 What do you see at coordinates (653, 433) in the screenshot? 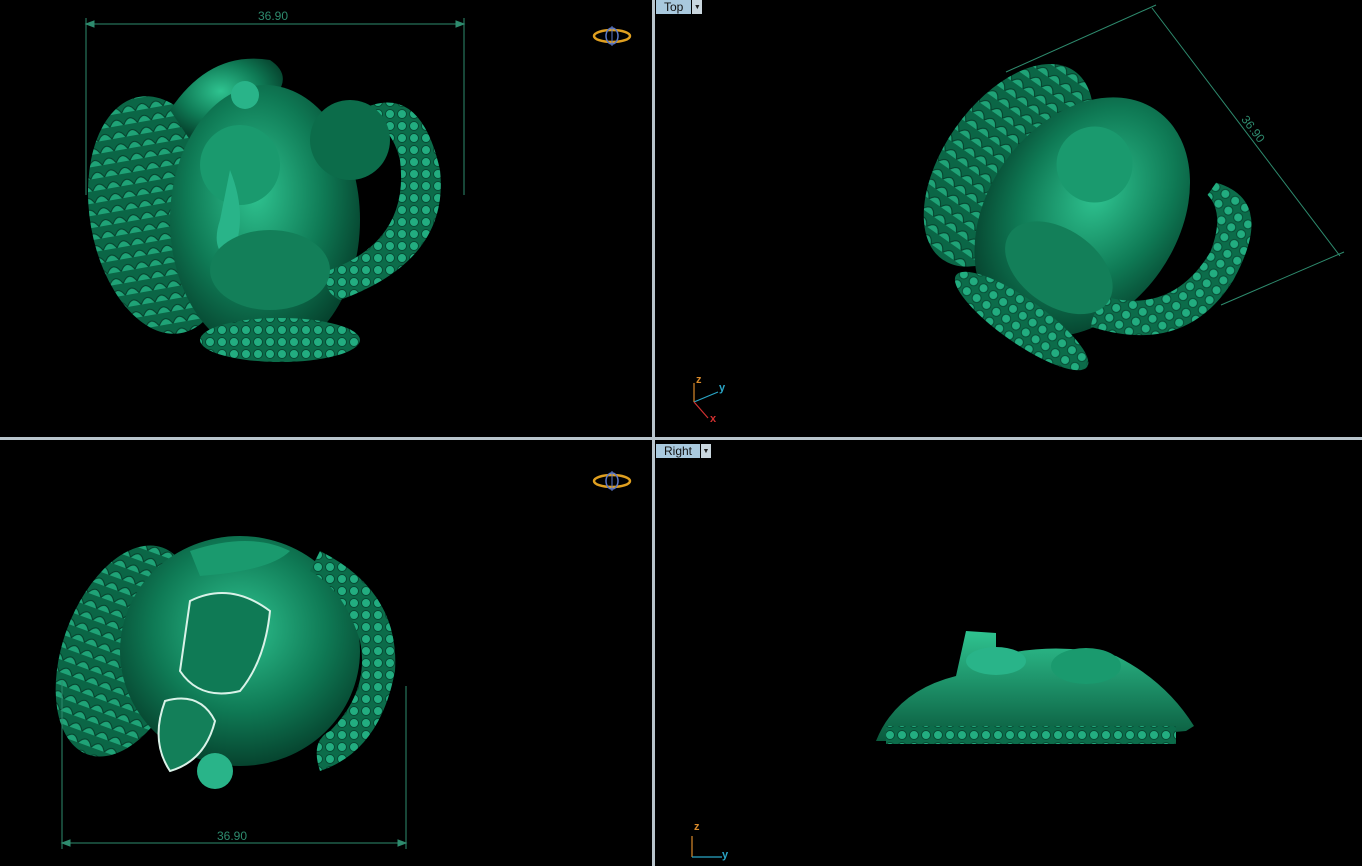
I see `viewport-divider-vertical` at bounding box center [653, 433].